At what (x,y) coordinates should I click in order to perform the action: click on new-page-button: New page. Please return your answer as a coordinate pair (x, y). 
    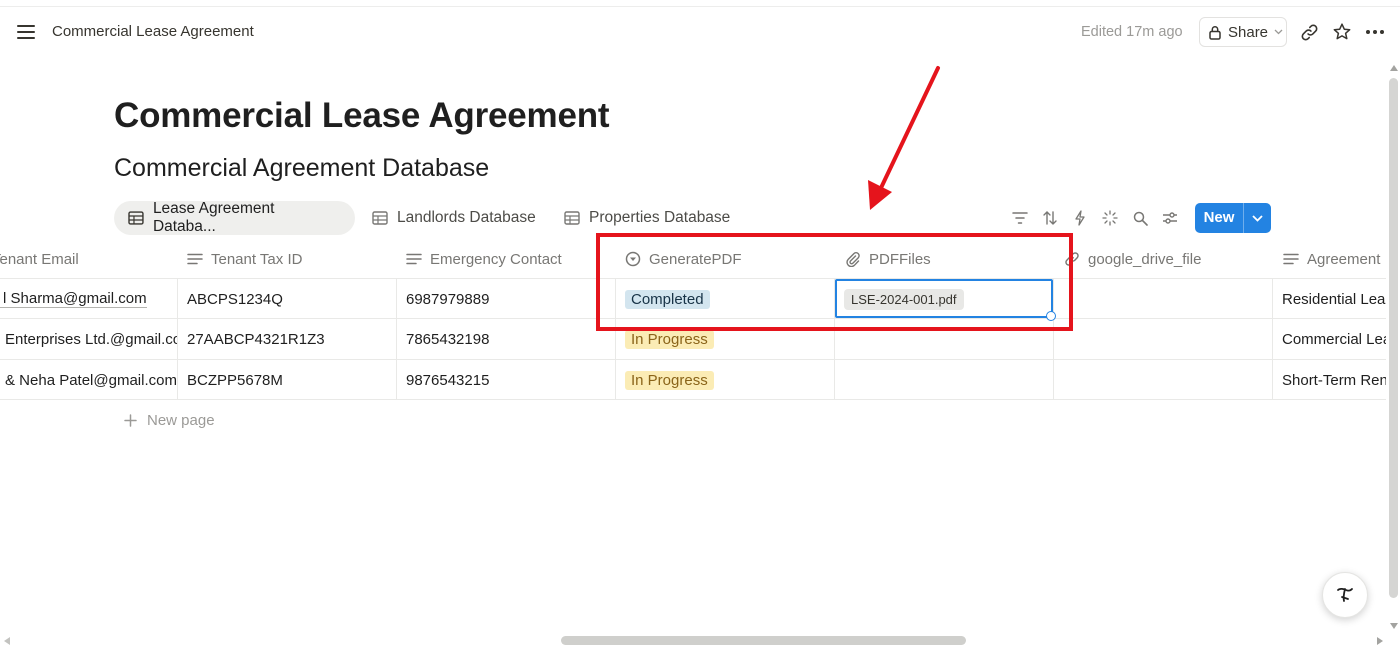
    Looking at the image, I should click on (169, 420).